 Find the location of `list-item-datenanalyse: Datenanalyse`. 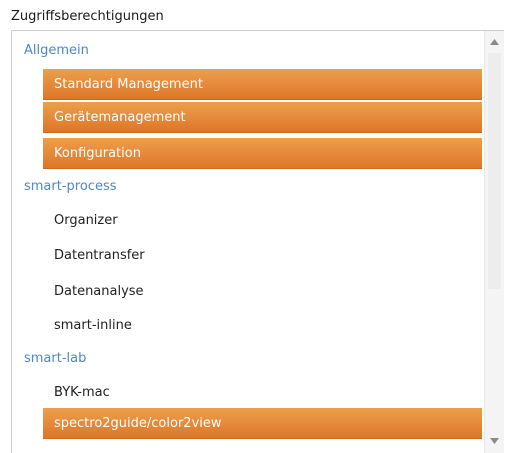

list-item-datenanalyse: Datenanalyse is located at coordinates (262, 291).